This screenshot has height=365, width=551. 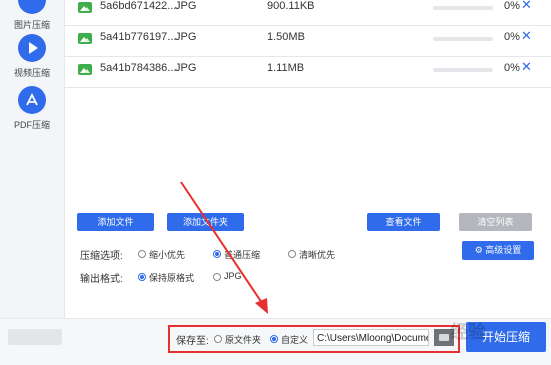 I want to click on output-format-label: 输出格式:, so click(x=101, y=279).